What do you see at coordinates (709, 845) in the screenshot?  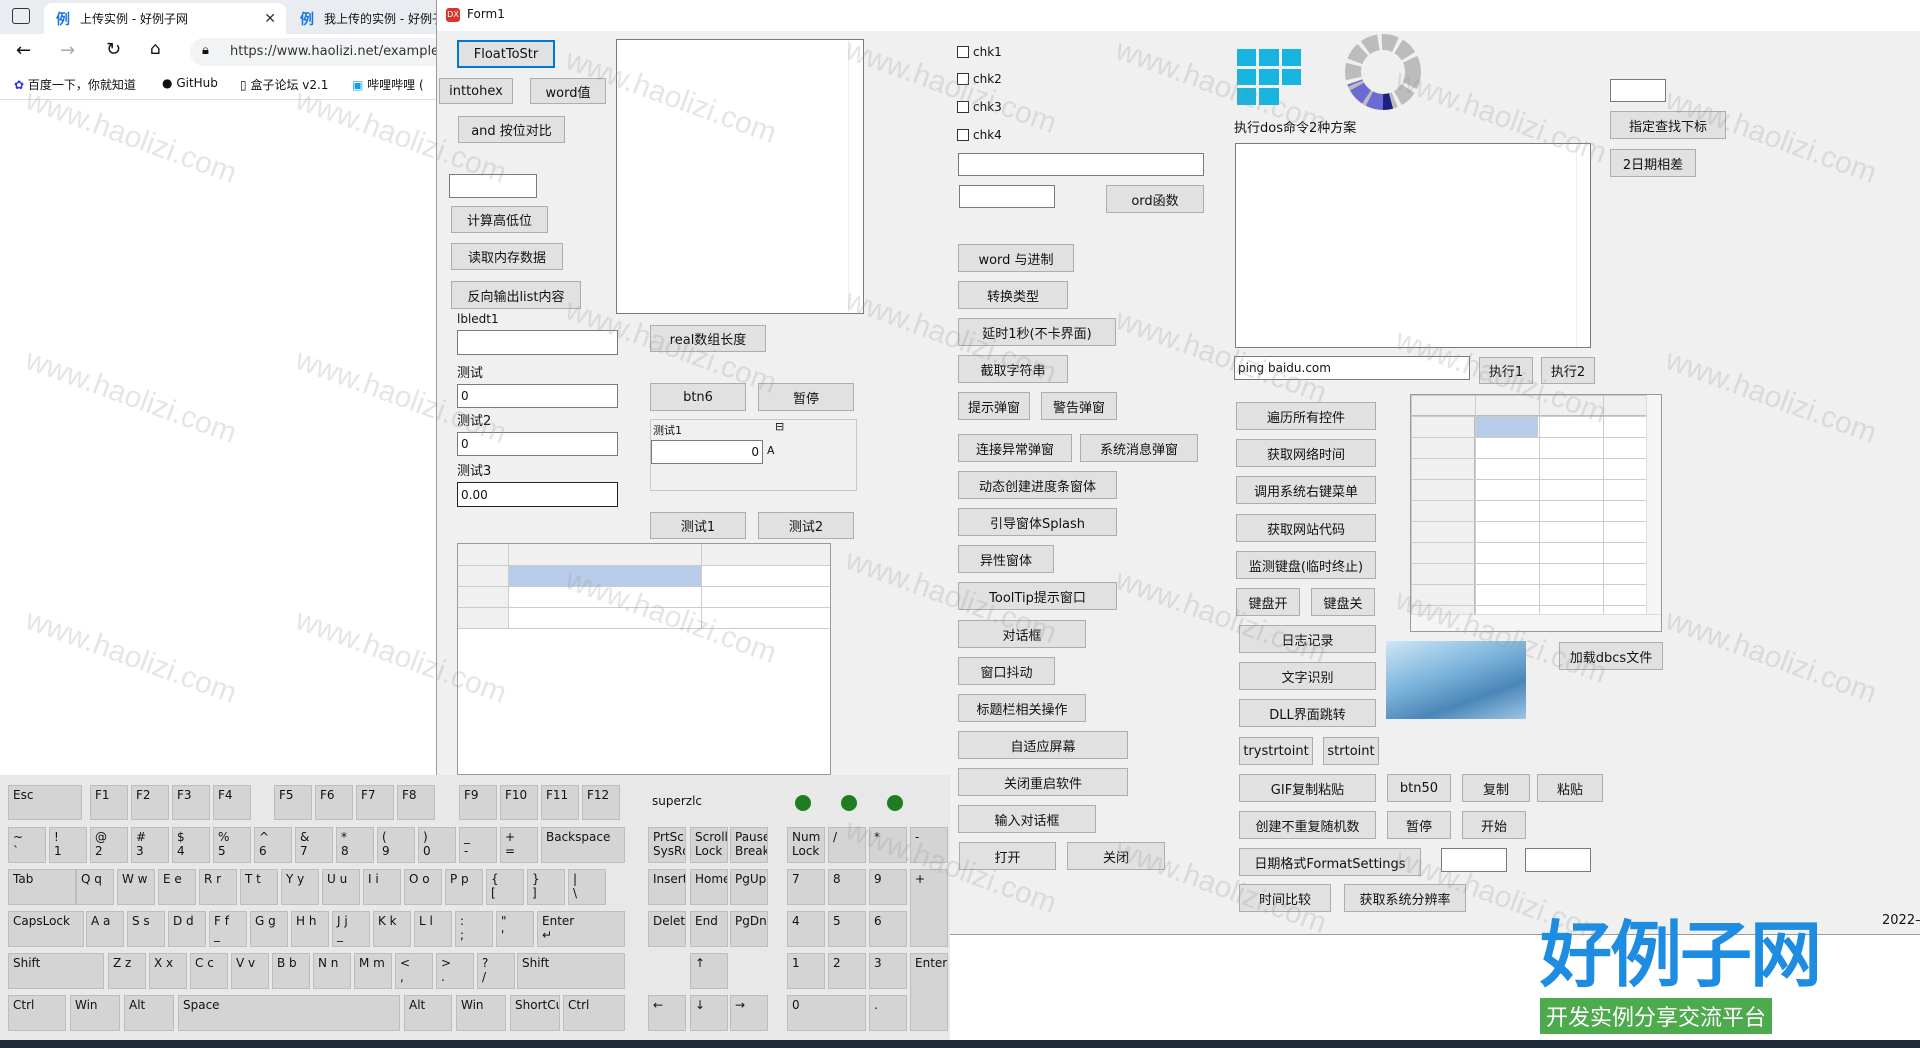 I see `key-nav: Scroll Lock` at bounding box center [709, 845].